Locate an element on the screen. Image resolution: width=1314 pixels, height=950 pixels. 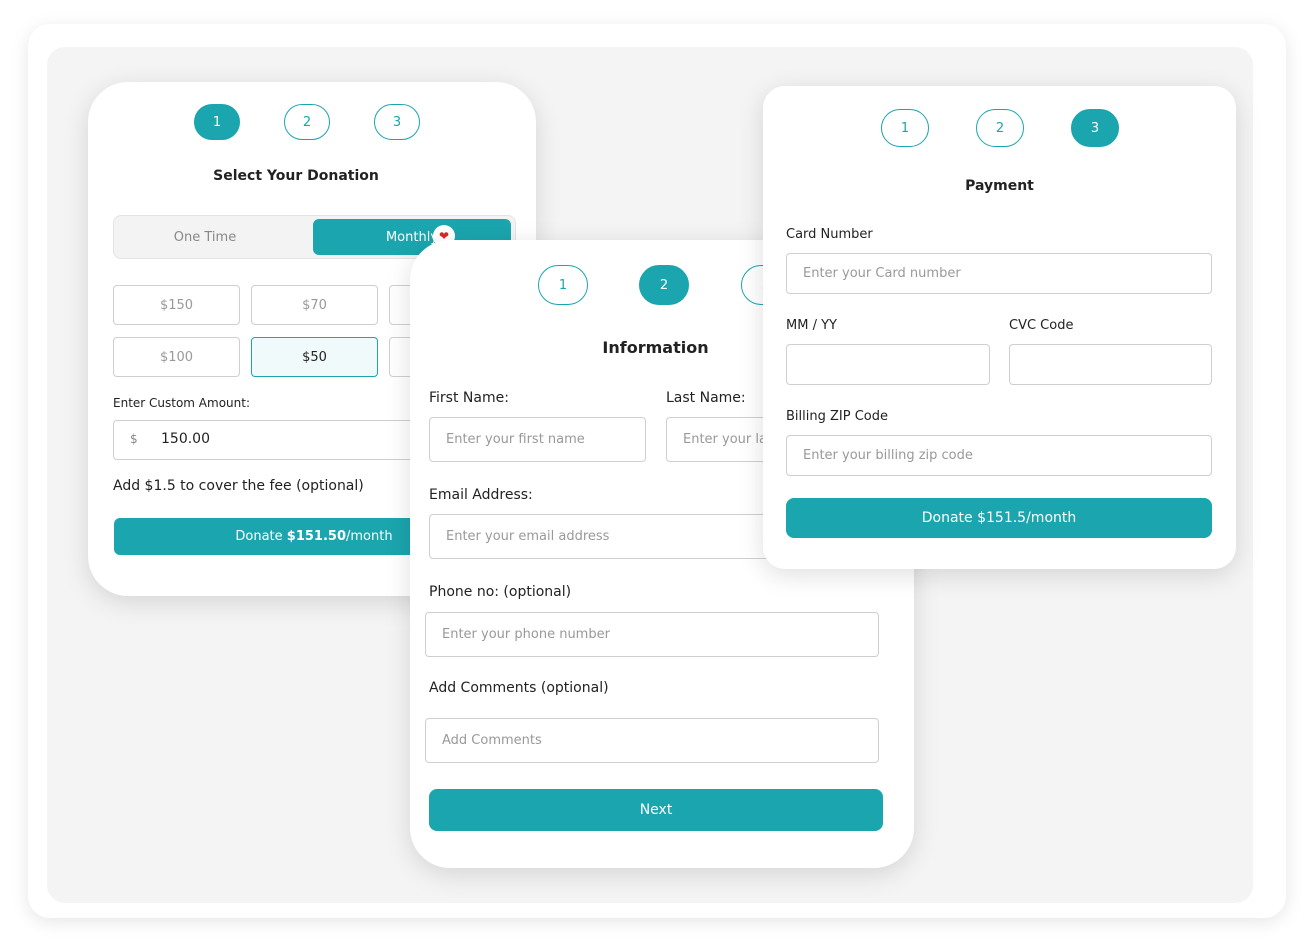
donate-prefix: Donate is located at coordinates (261, 536).